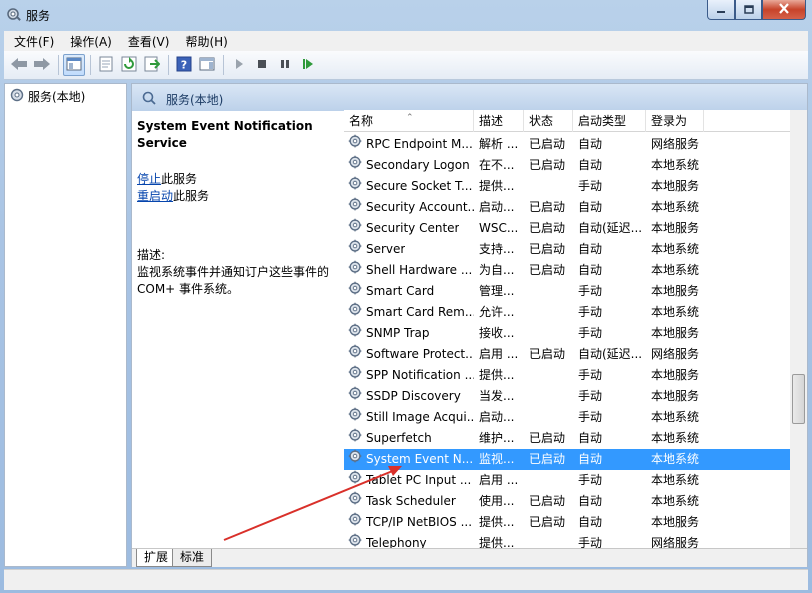 This screenshot has width=812, height=593. I want to click on show-action-pane-button, so click(207, 65).